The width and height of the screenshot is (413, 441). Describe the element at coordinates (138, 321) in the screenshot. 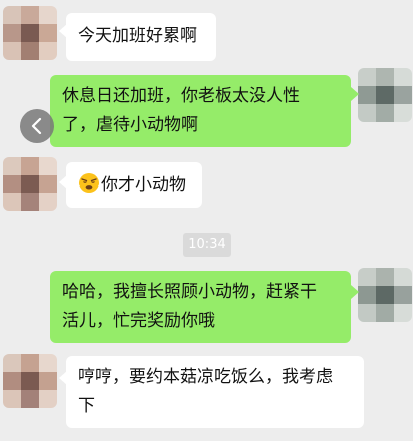

I see `message-text-line: 活儿，忙完奖励你哦` at that location.